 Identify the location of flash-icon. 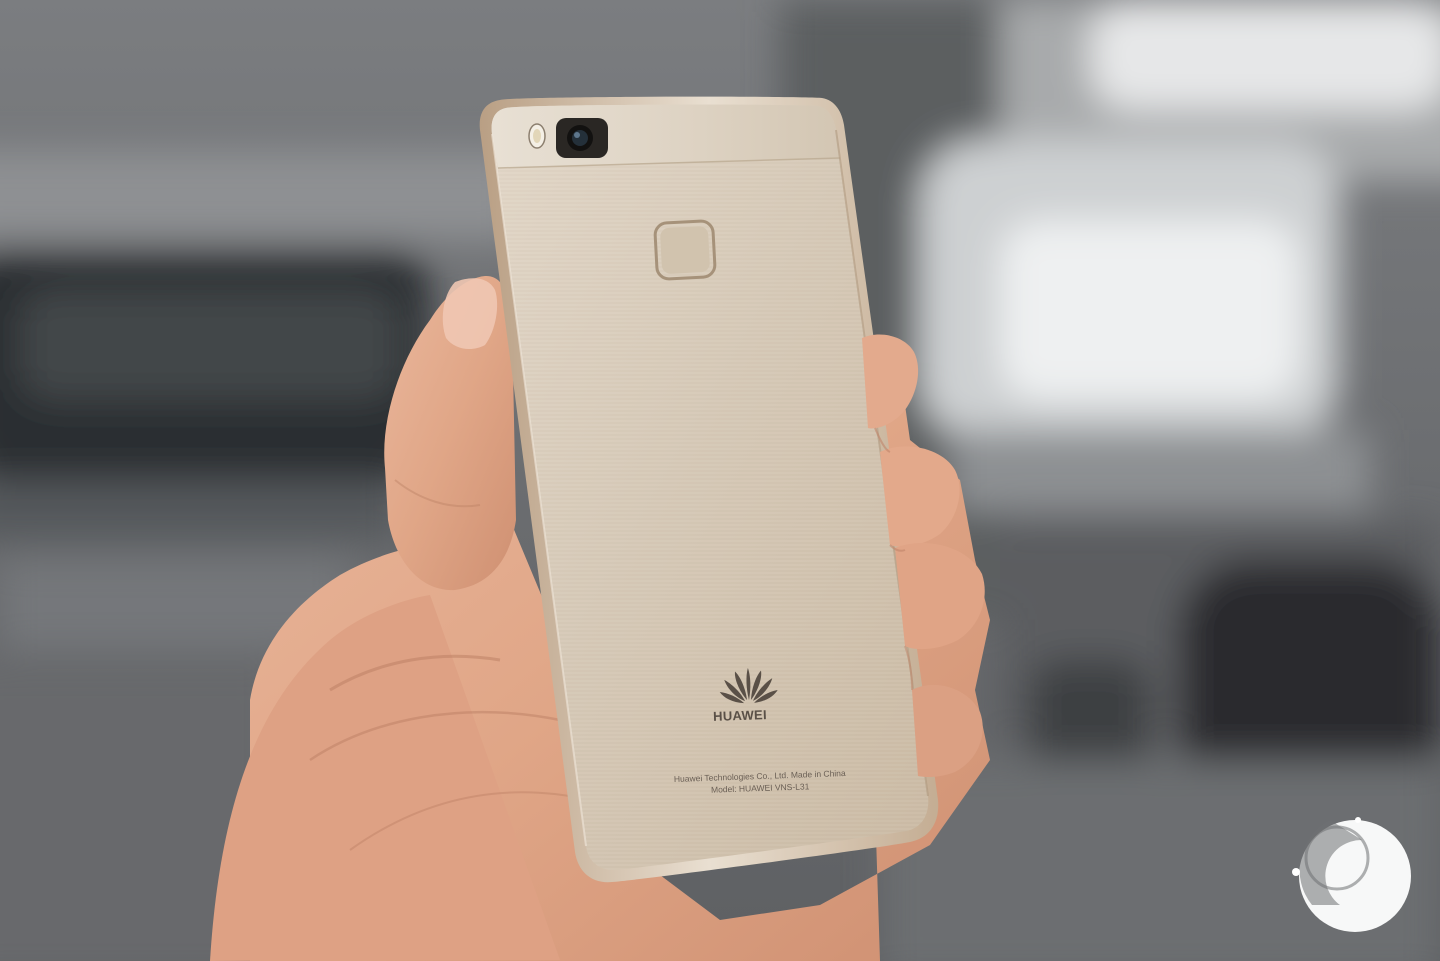
(537, 136).